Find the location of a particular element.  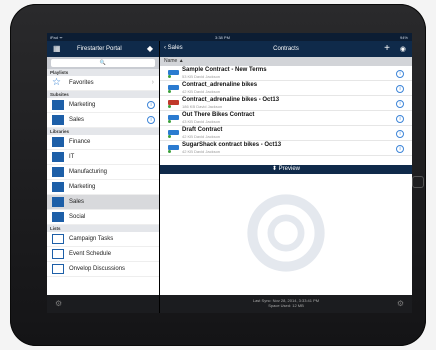

nav-item-label: Social is located at coordinates (77, 217).